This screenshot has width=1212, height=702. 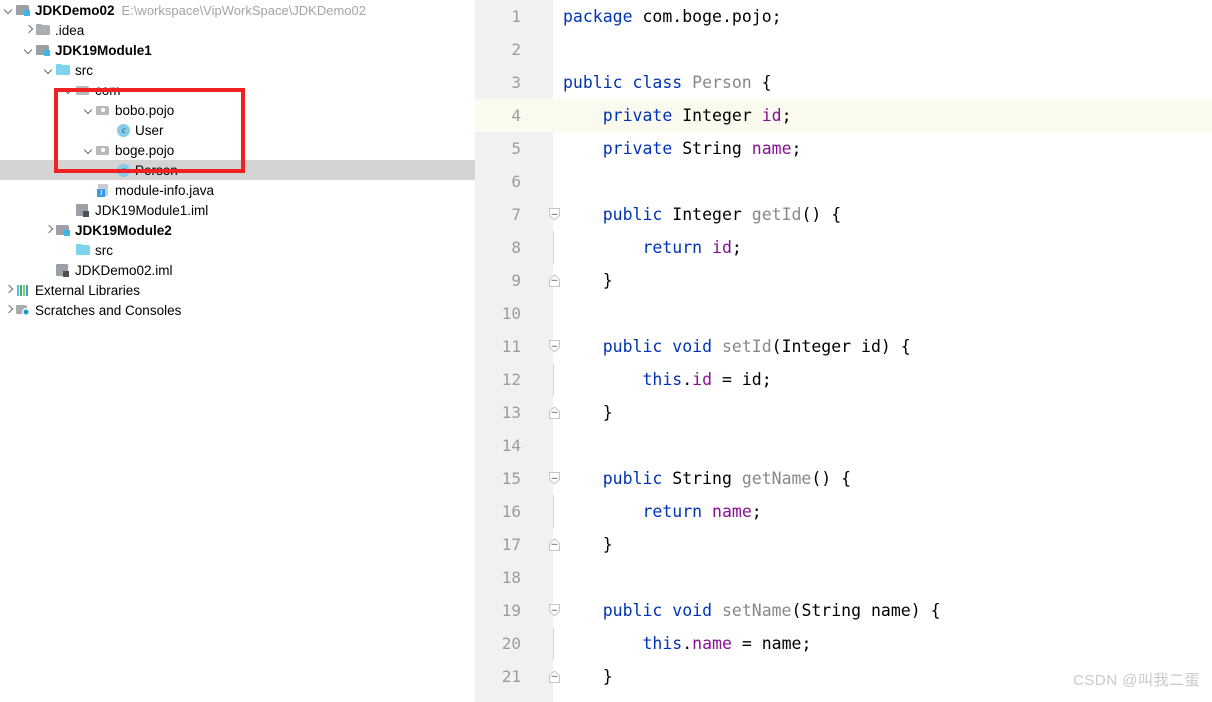 I want to click on code-line: 19 public void setName(String name) {, so click(x=843, y=610).